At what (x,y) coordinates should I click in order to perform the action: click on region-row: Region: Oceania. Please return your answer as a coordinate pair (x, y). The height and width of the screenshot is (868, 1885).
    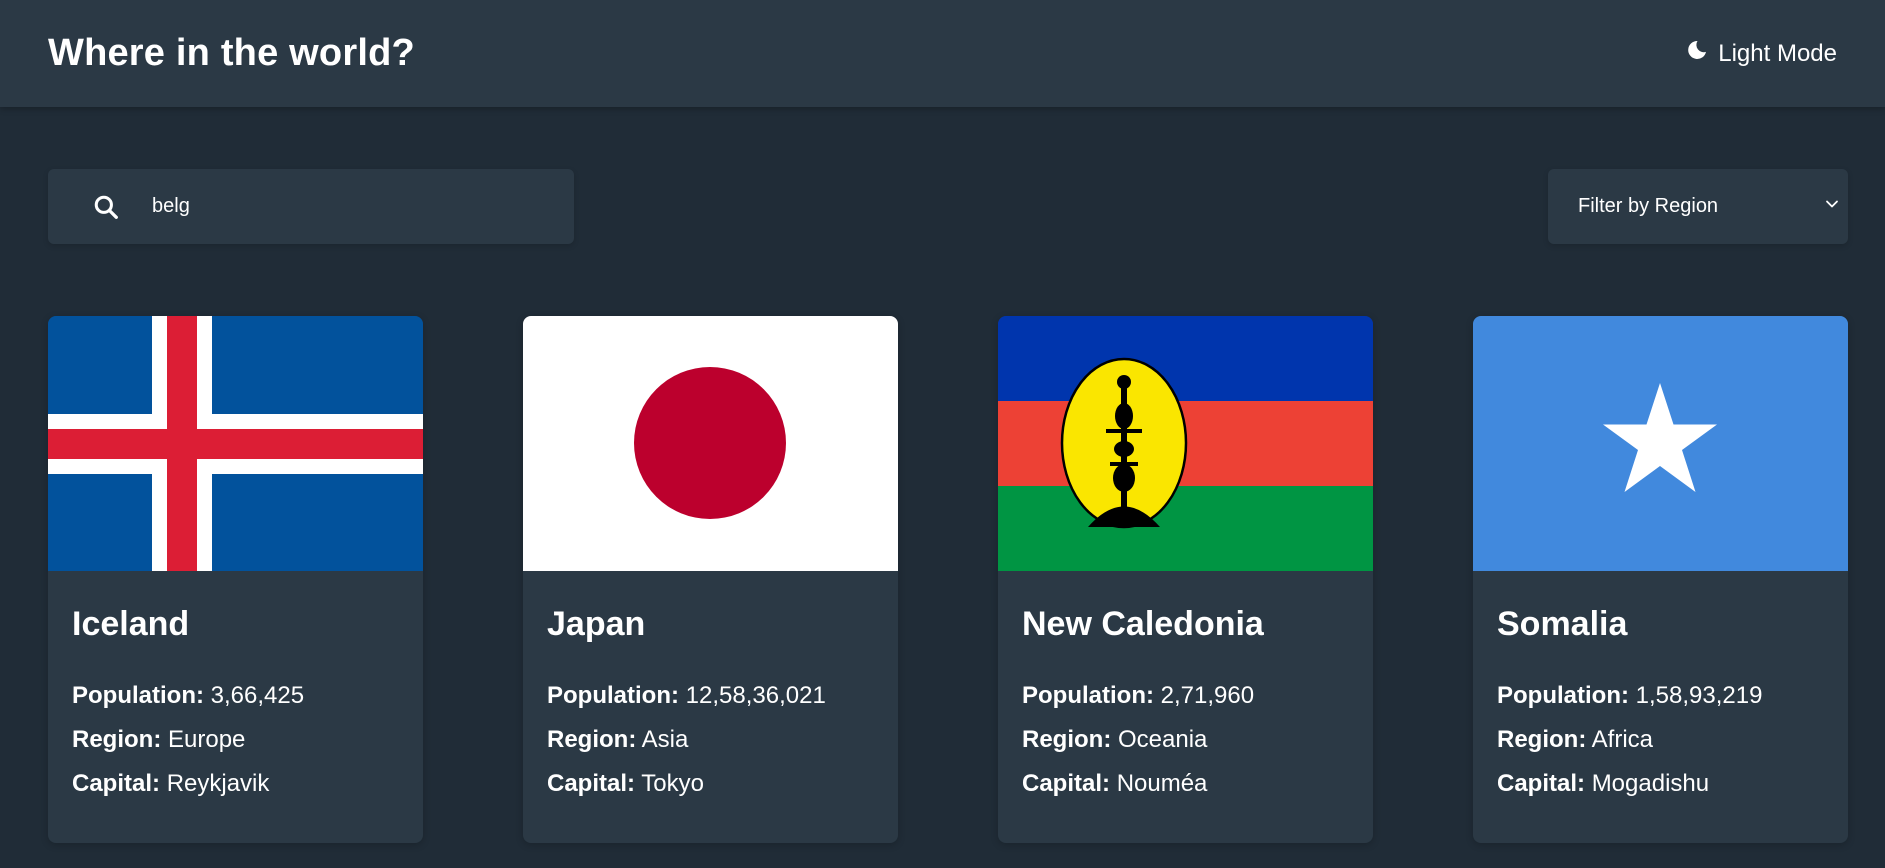
    Looking at the image, I should click on (1185, 740).